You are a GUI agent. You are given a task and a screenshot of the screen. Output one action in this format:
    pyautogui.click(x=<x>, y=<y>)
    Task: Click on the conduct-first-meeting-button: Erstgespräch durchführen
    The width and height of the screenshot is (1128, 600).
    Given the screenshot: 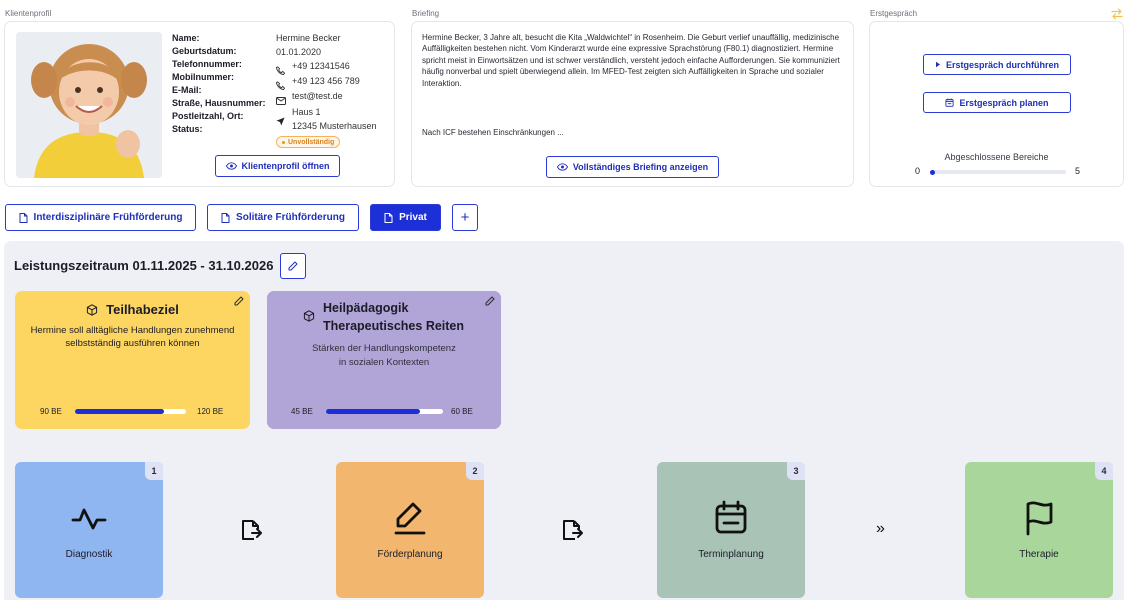 What is the action you would take?
    pyautogui.click(x=997, y=64)
    